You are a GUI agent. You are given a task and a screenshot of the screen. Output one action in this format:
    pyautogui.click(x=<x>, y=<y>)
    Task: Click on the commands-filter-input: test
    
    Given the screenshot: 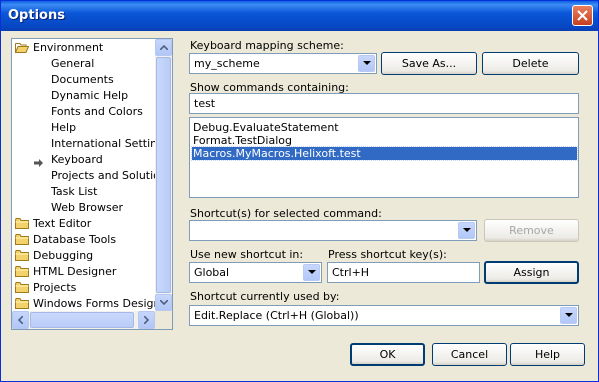 What is the action you would take?
    pyautogui.click(x=384, y=103)
    